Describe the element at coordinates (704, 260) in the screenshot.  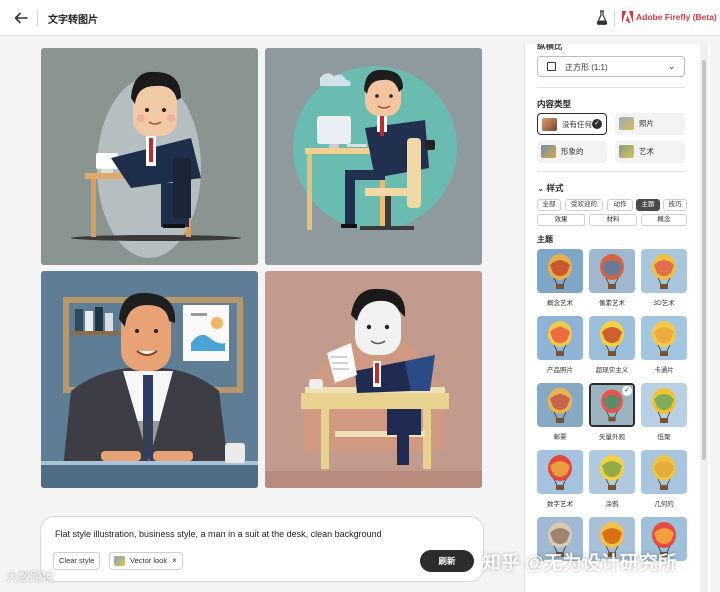
I see `panel-scroll-thumb` at that location.